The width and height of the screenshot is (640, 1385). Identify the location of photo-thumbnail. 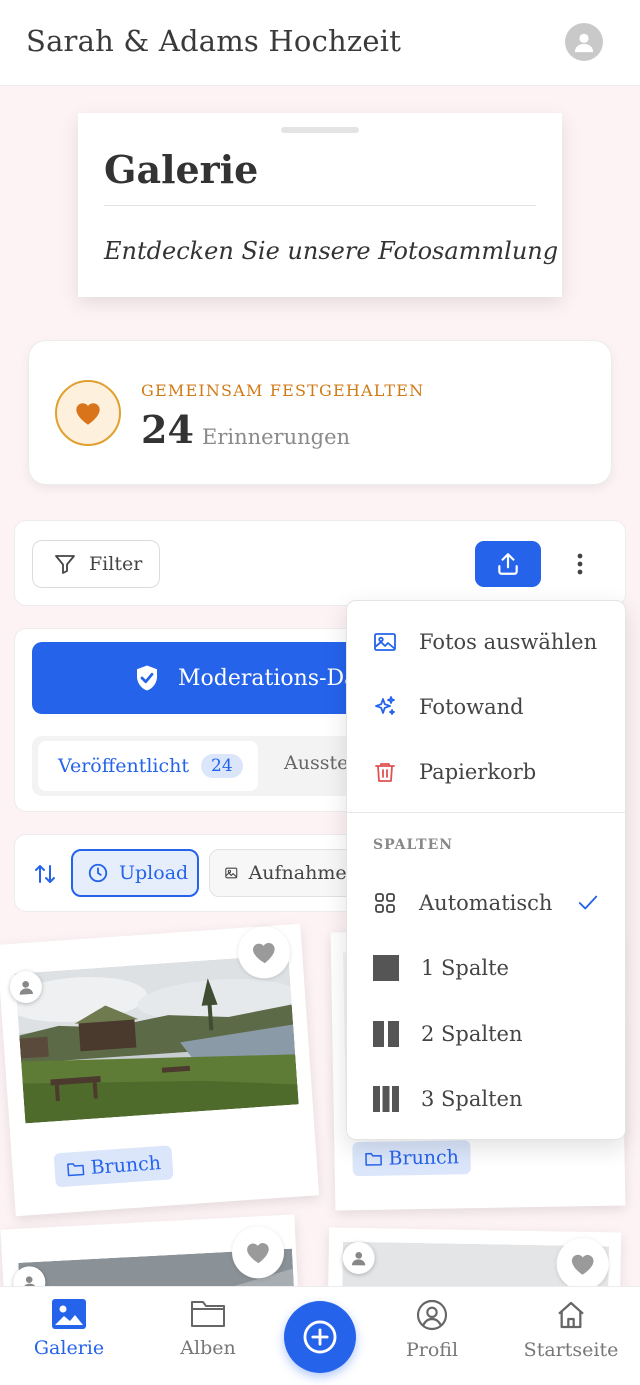
(156, 1039).